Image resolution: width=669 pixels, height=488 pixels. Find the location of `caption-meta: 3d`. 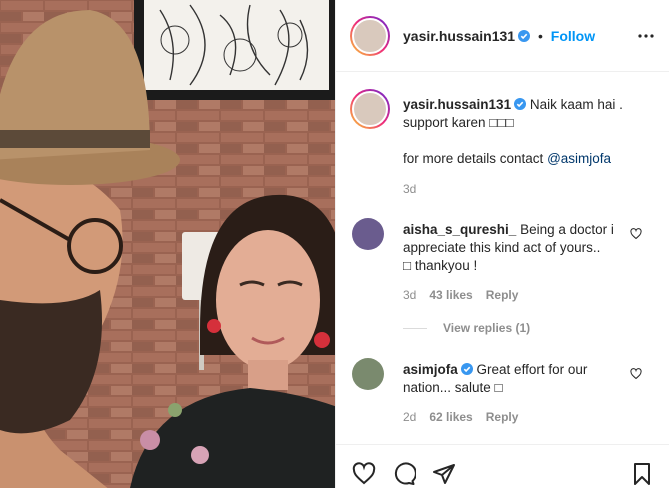

caption-meta: 3d is located at coordinates (416, 189).